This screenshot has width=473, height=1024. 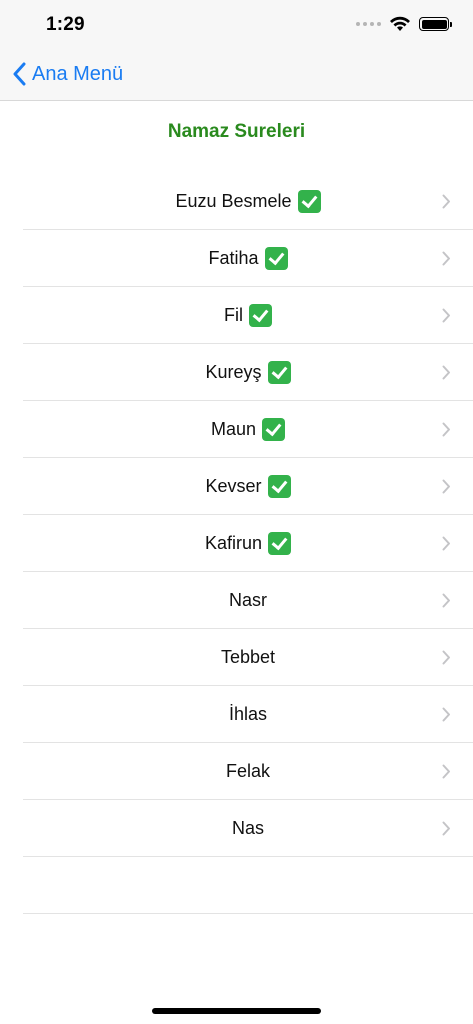 I want to click on list-item-label-wrap: Maun, so click(x=248, y=429).